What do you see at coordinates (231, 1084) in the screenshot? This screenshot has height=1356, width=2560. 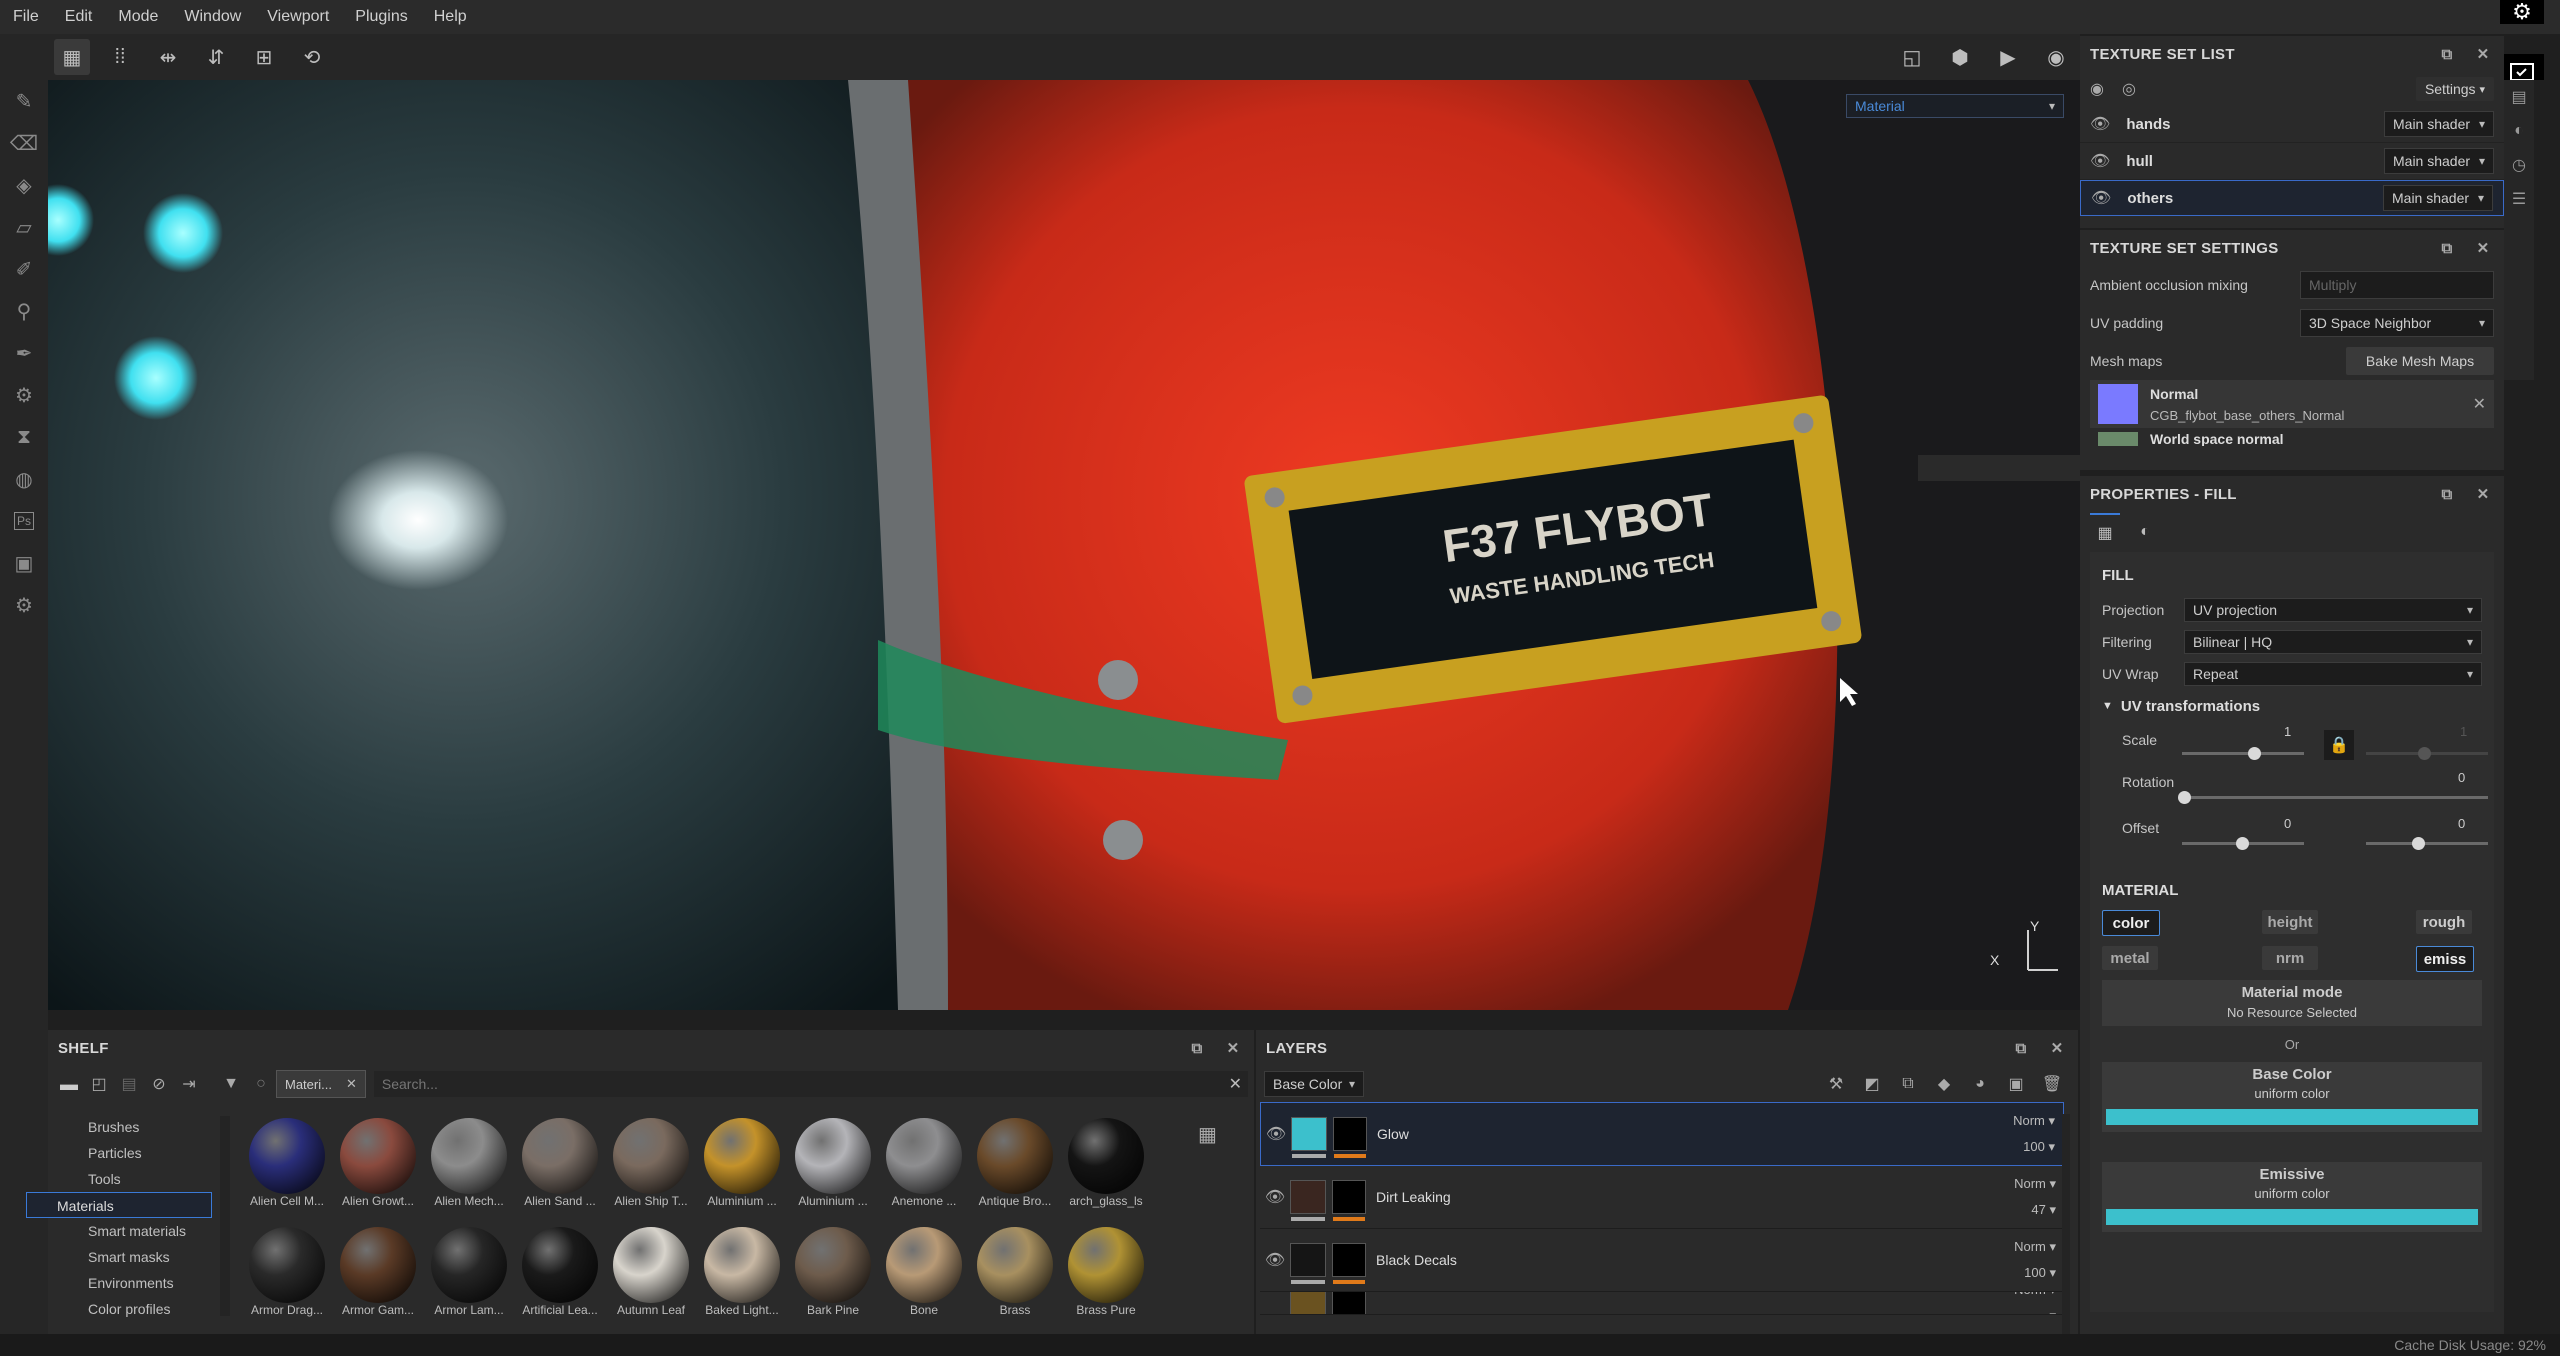 I see `filter-icon: ▼` at bounding box center [231, 1084].